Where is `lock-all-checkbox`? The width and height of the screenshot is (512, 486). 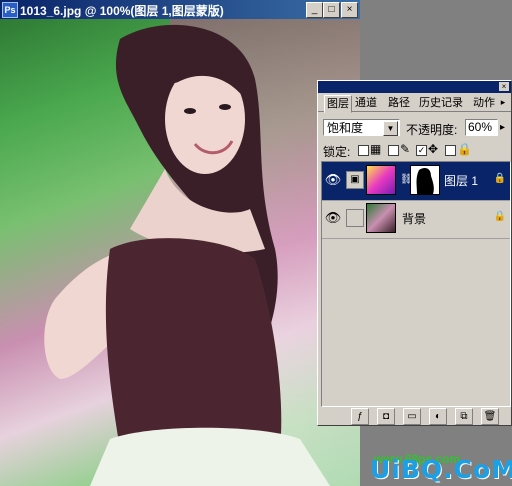 lock-all-checkbox is located at coordinates (450, 150).